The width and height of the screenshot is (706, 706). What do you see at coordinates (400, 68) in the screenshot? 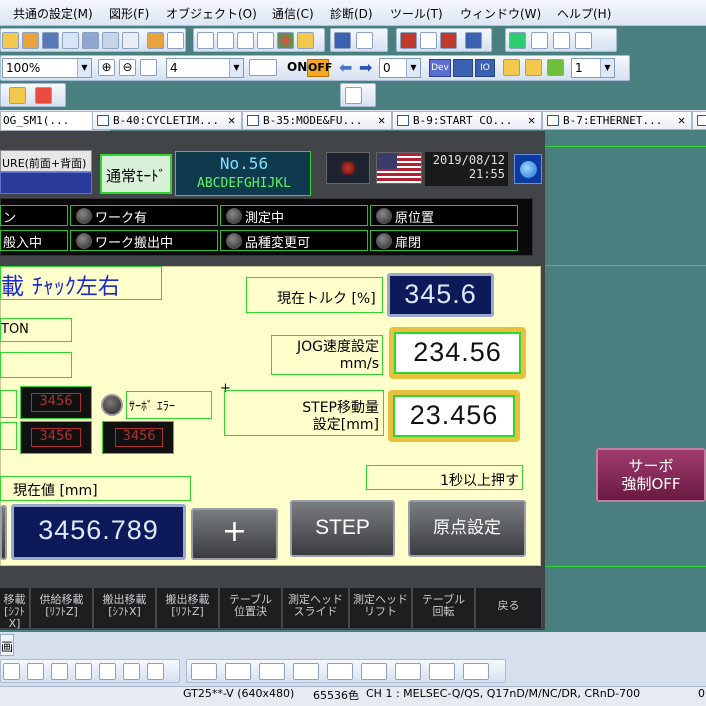
I see `layer-select: 0 ▼` at bounding box center [400, 68].